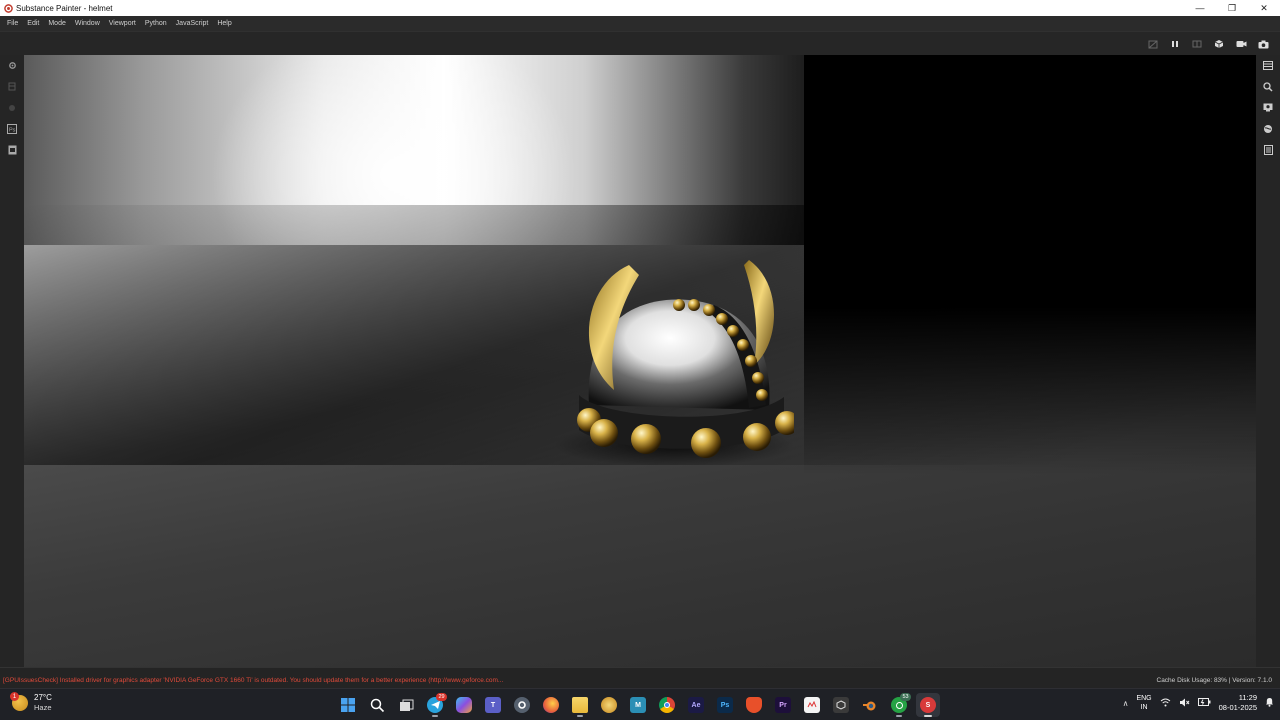 The width and height of the screenshot is (1280, 720). I want to click on pause-icon, so click(1175, 44).